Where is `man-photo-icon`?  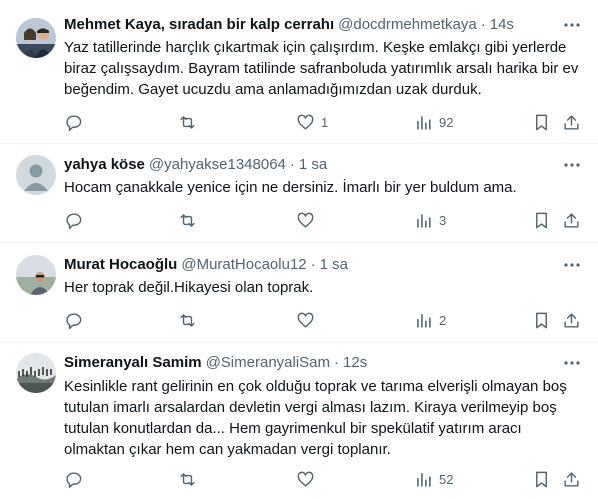 man-photo-icon is located at coordinates (36, 275).